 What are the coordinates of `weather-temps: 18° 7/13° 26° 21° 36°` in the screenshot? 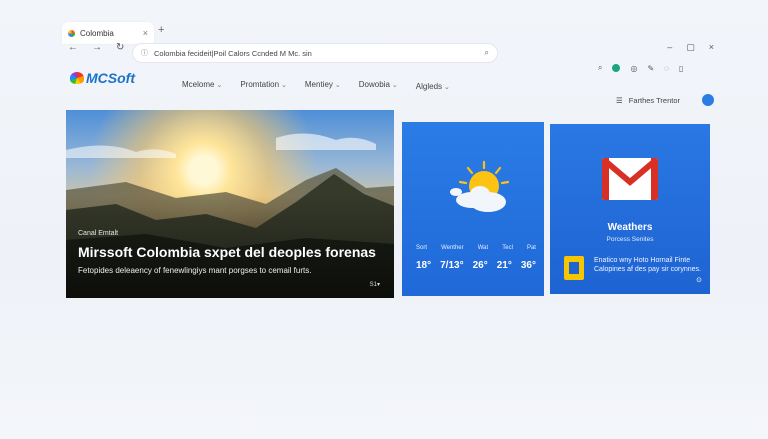 It's located at (476, 265).